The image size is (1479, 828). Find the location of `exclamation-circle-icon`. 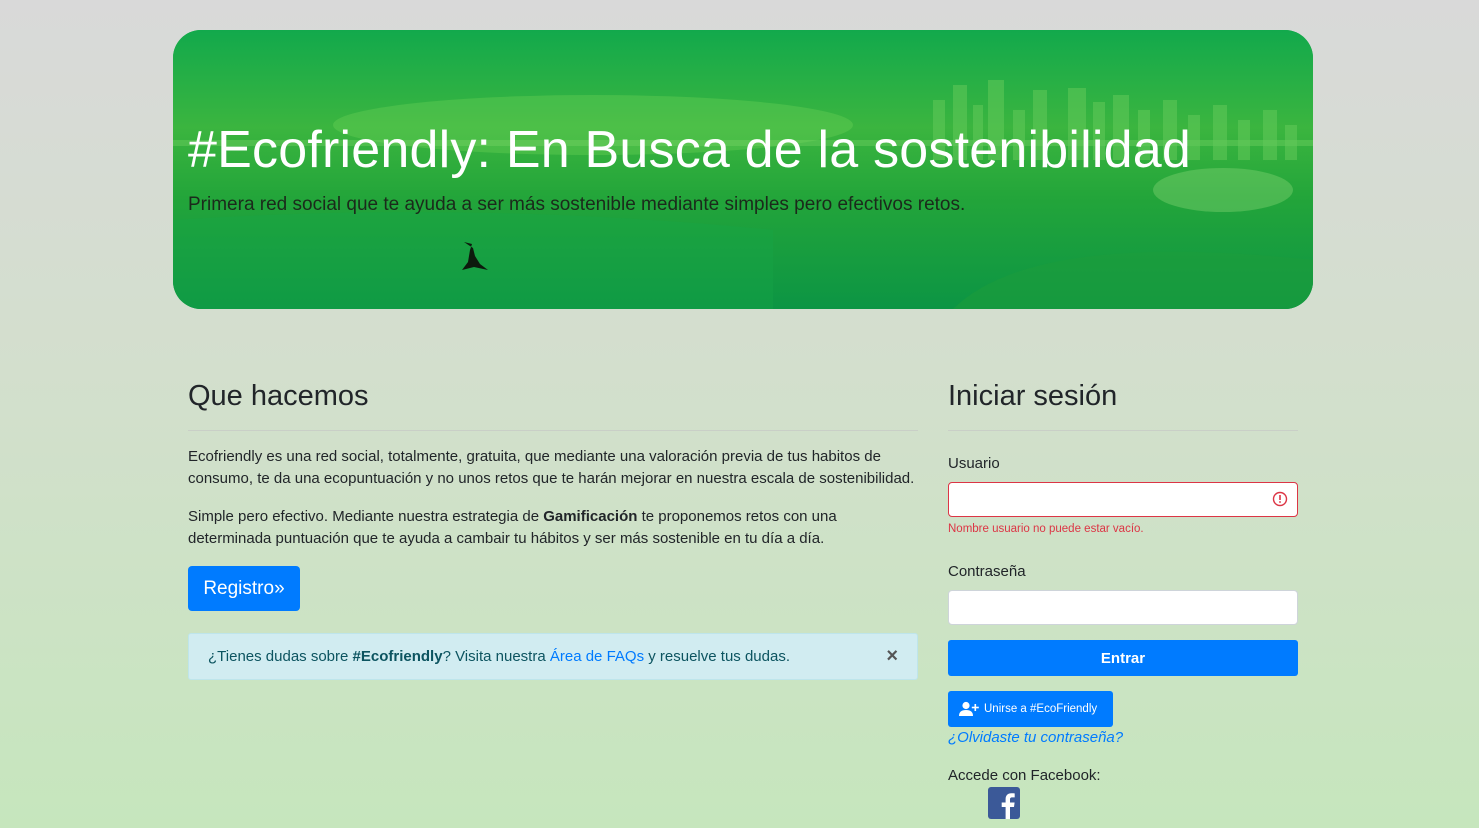

exclamation-circle-icon is located at coordinates (1280, 499).